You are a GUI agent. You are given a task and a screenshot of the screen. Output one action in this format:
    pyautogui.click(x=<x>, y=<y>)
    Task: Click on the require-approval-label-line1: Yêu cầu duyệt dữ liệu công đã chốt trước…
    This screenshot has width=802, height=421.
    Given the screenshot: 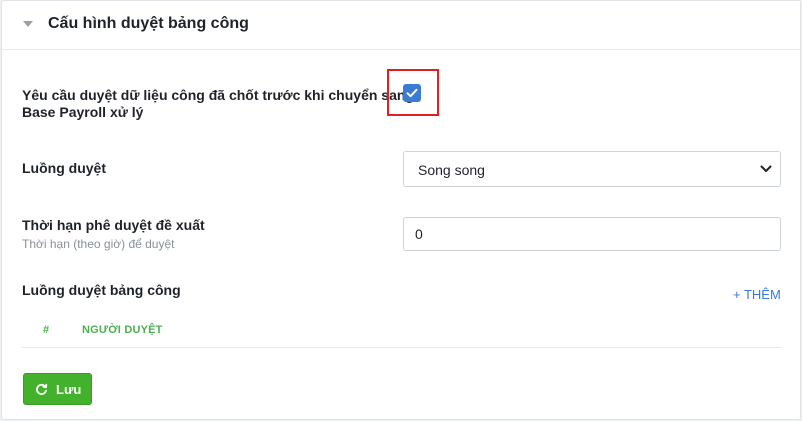 What is the action you would take?
    pyautogui.click(x=218, y=95)
    